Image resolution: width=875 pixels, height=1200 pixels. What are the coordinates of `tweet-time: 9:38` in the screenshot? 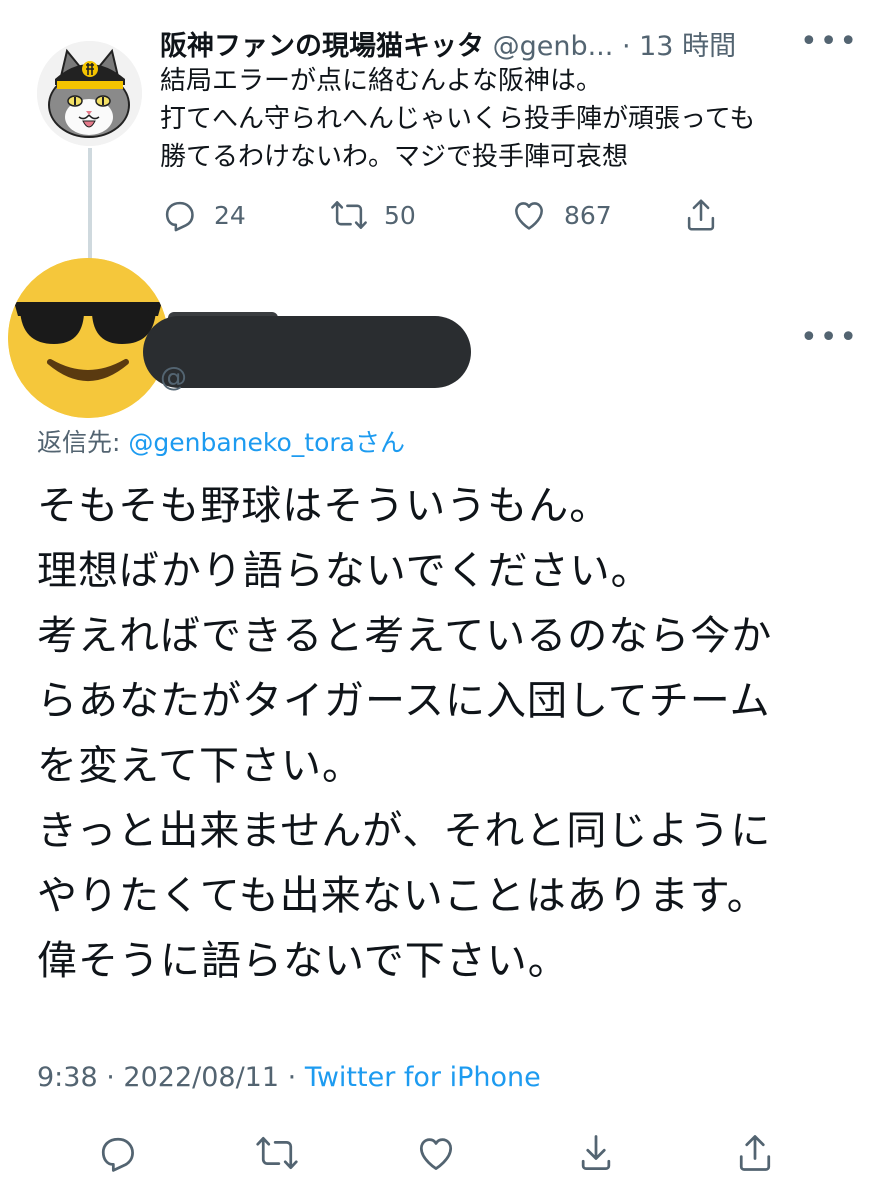 It's located at (67, 1077).